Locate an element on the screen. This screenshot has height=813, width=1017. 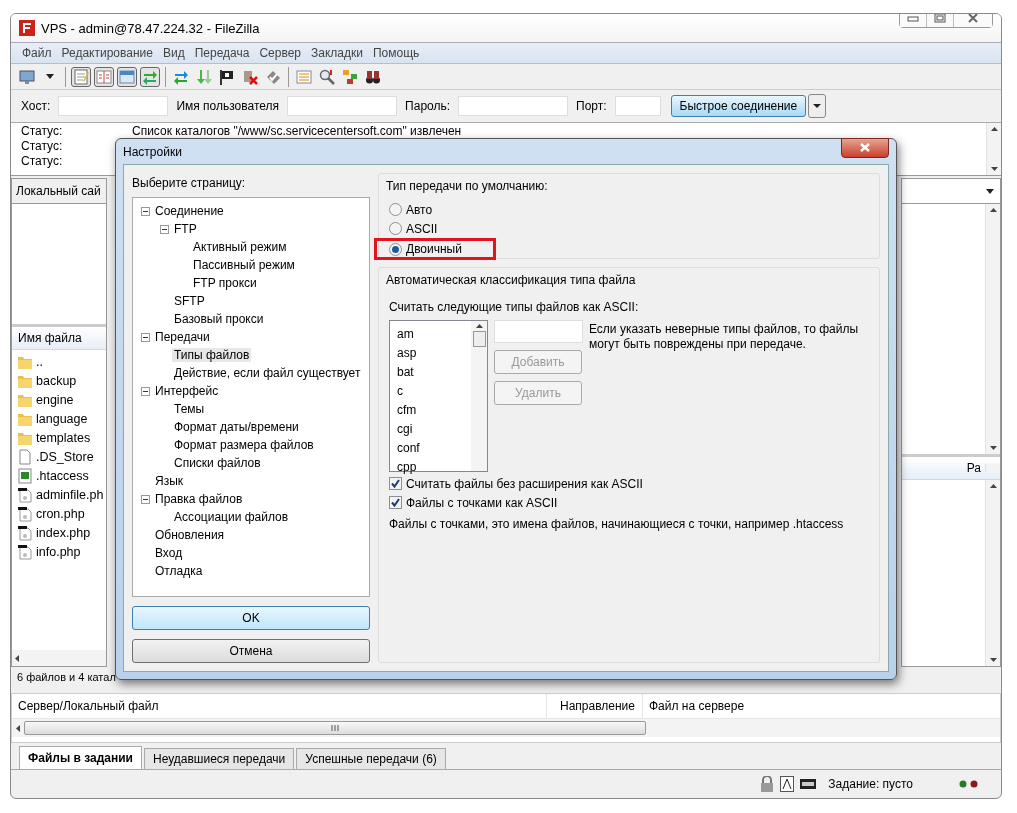
tree-item: Язык is located at coordinates (169, 481).